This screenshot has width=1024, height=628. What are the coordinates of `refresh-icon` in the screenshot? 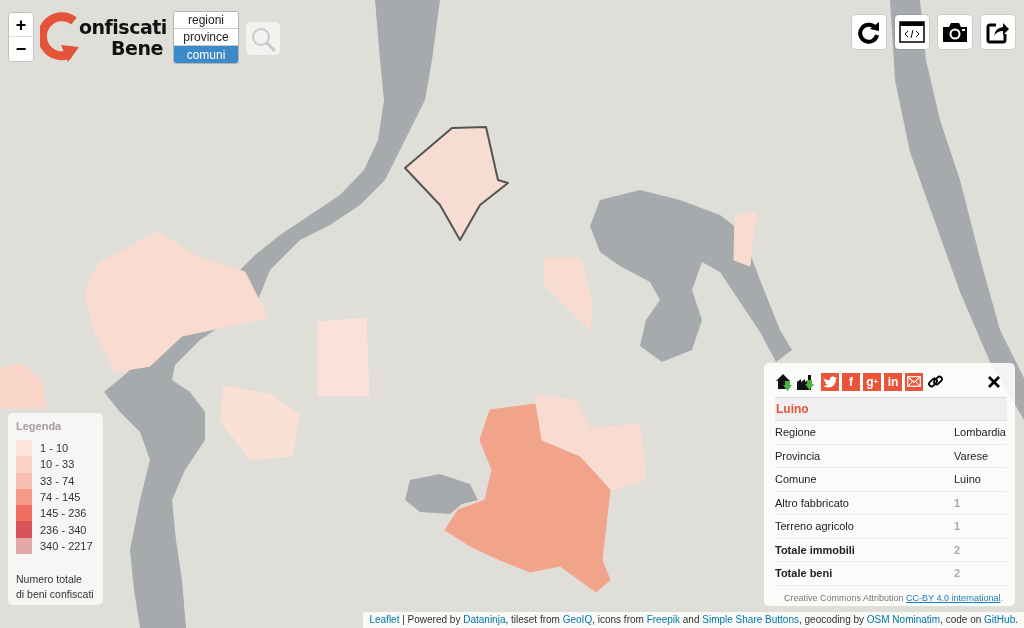 It's located at (869, 32).